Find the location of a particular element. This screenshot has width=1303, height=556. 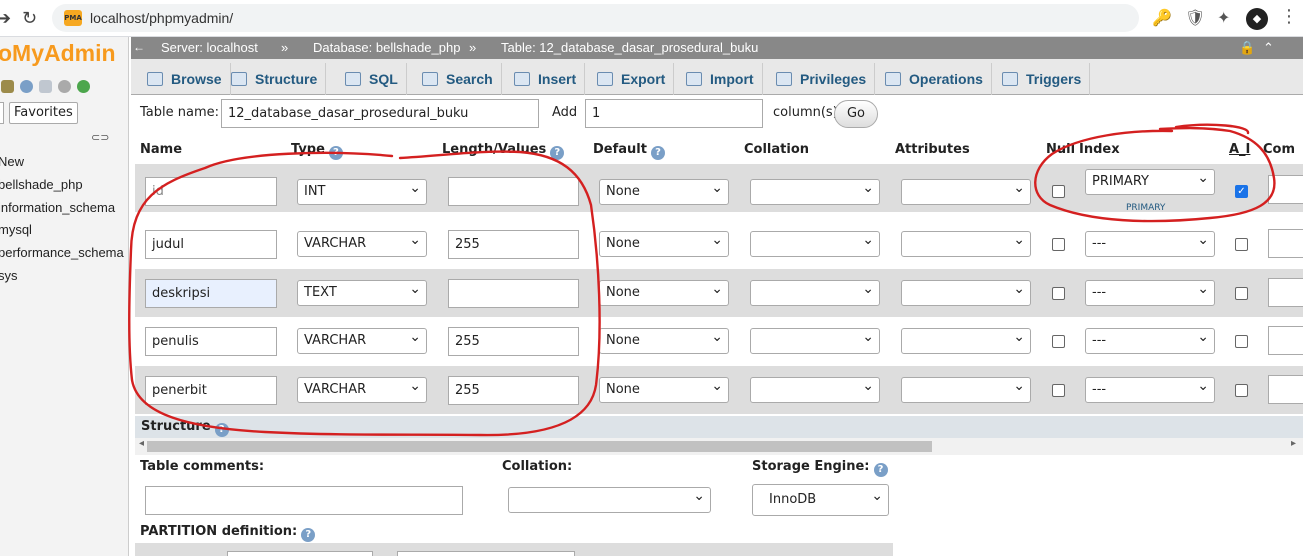

annotation-circle-index is located at coordinates (1155, 173).